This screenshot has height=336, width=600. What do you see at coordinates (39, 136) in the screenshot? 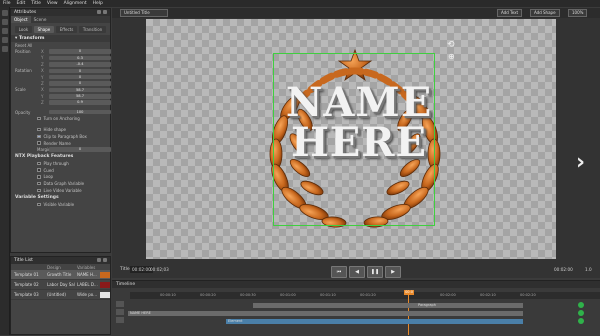
I see `clip-paragraph-checkbox` at bounding box center [39, 136].